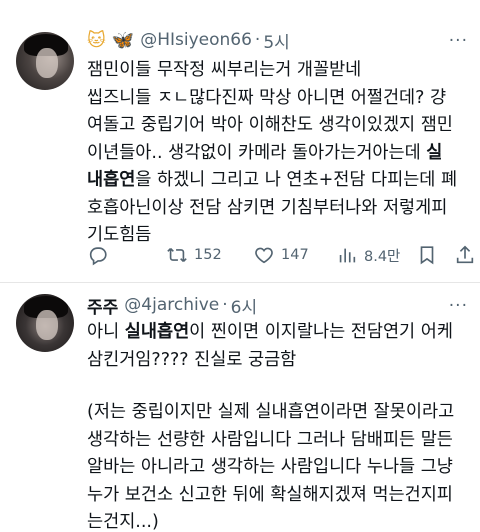 Image resolution: width=480 pixels, height=532 pixels. I want to click on views-button: 8.4만, so click(368, 255).